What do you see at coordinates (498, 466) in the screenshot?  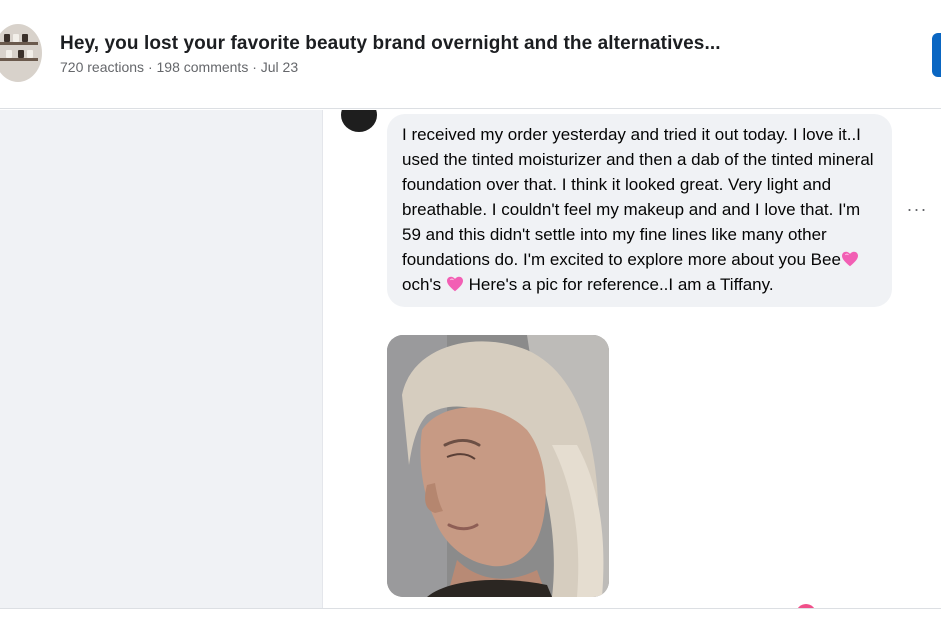 I see `comment-photo` at bounding box center [498, 466].